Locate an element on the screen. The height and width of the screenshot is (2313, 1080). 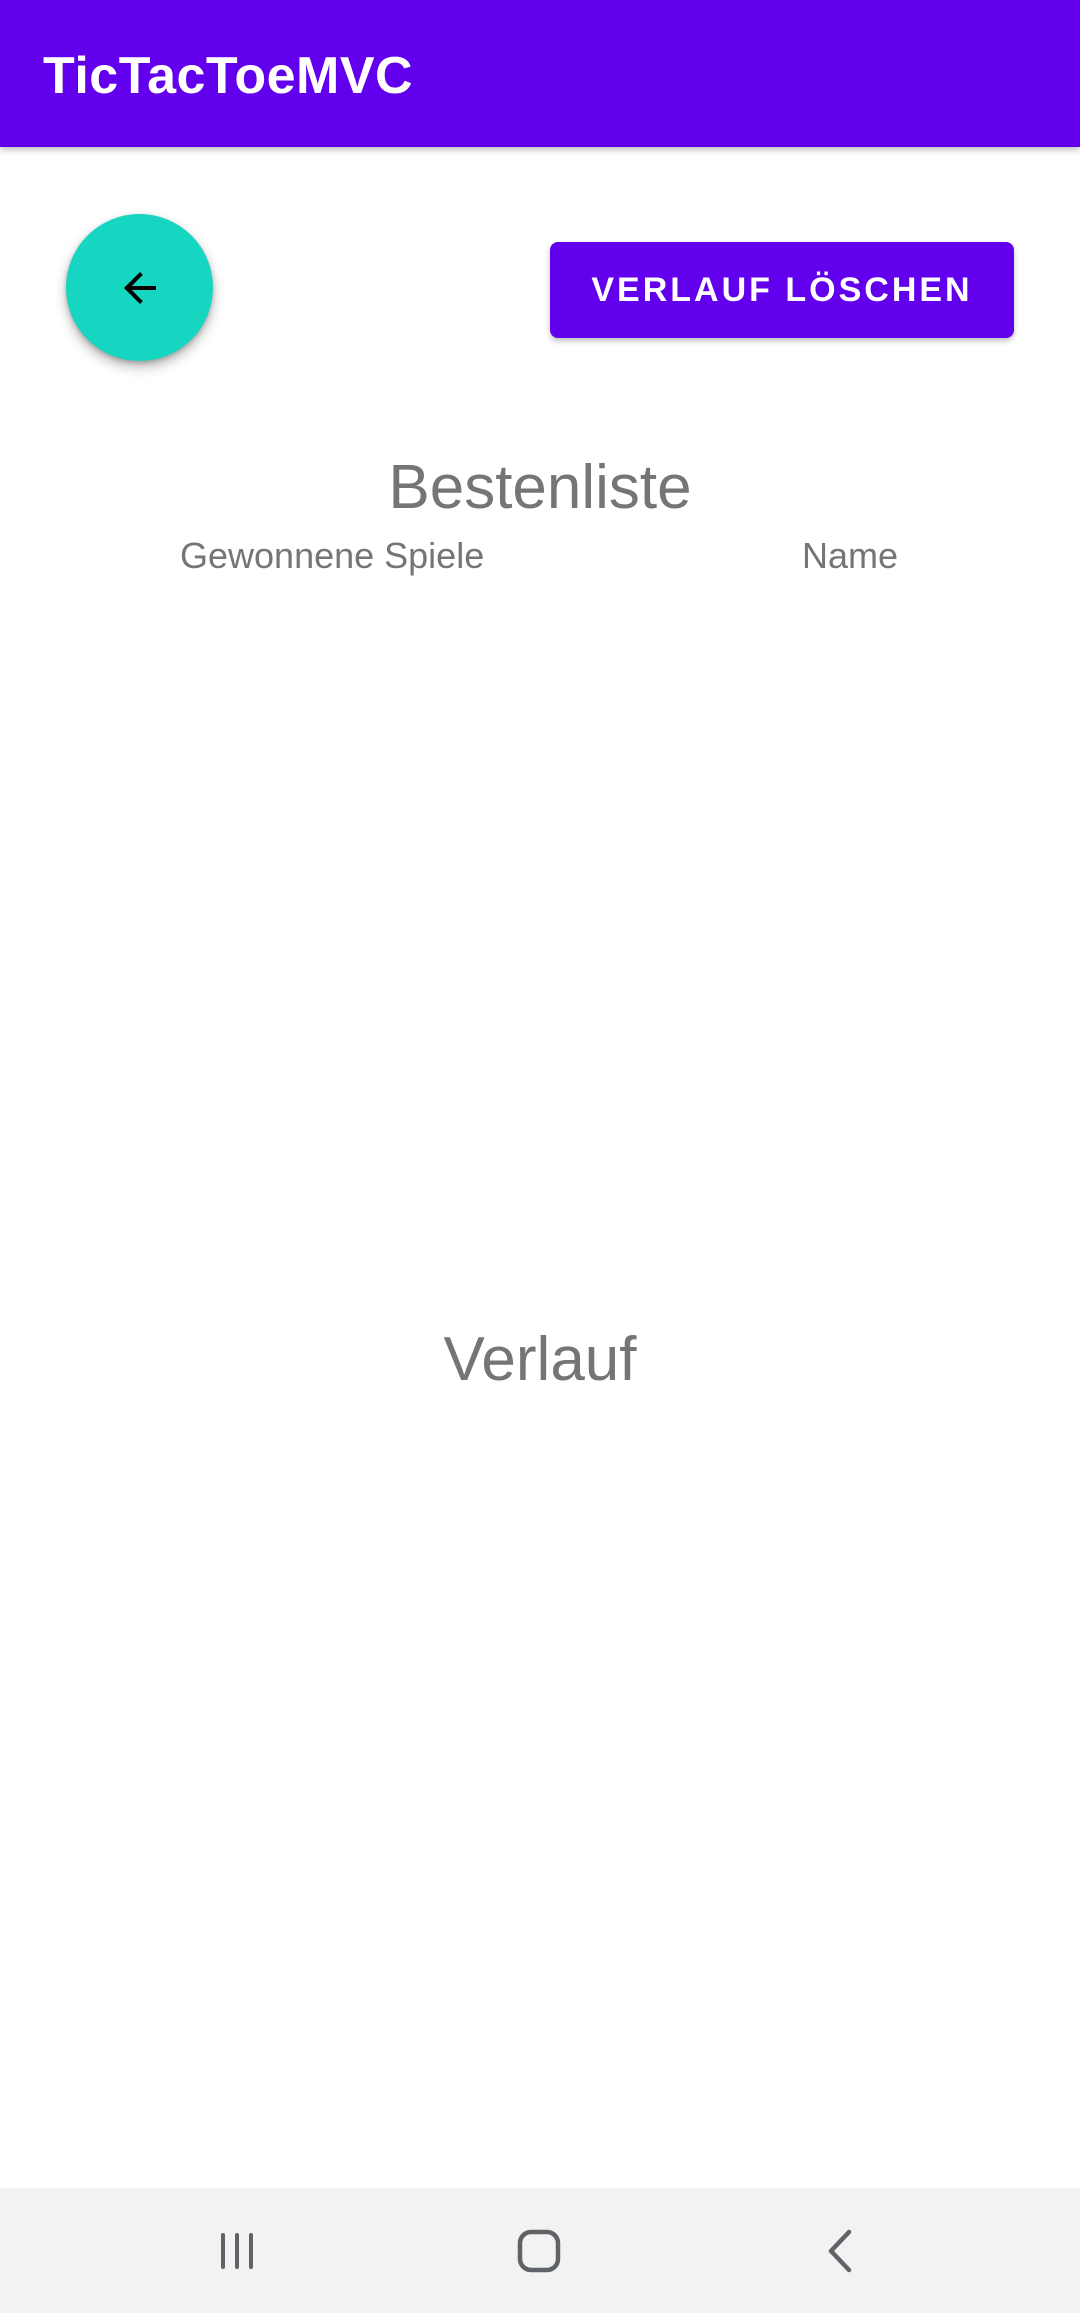
arrow-left-icon is located at coordinates (139, 287).